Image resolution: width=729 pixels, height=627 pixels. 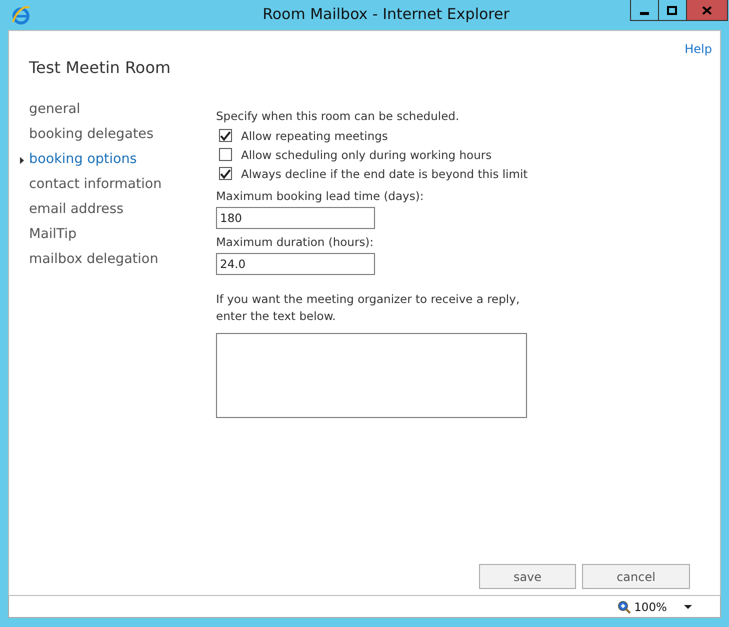 What do you see at coordinates (21, 15) in the screenshot?
I see `browser-logo-icon` at bounding box center [21, 15].